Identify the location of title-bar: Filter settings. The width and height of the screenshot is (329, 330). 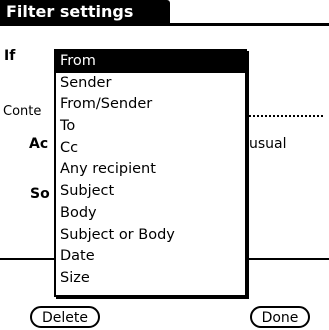
(164, 13).